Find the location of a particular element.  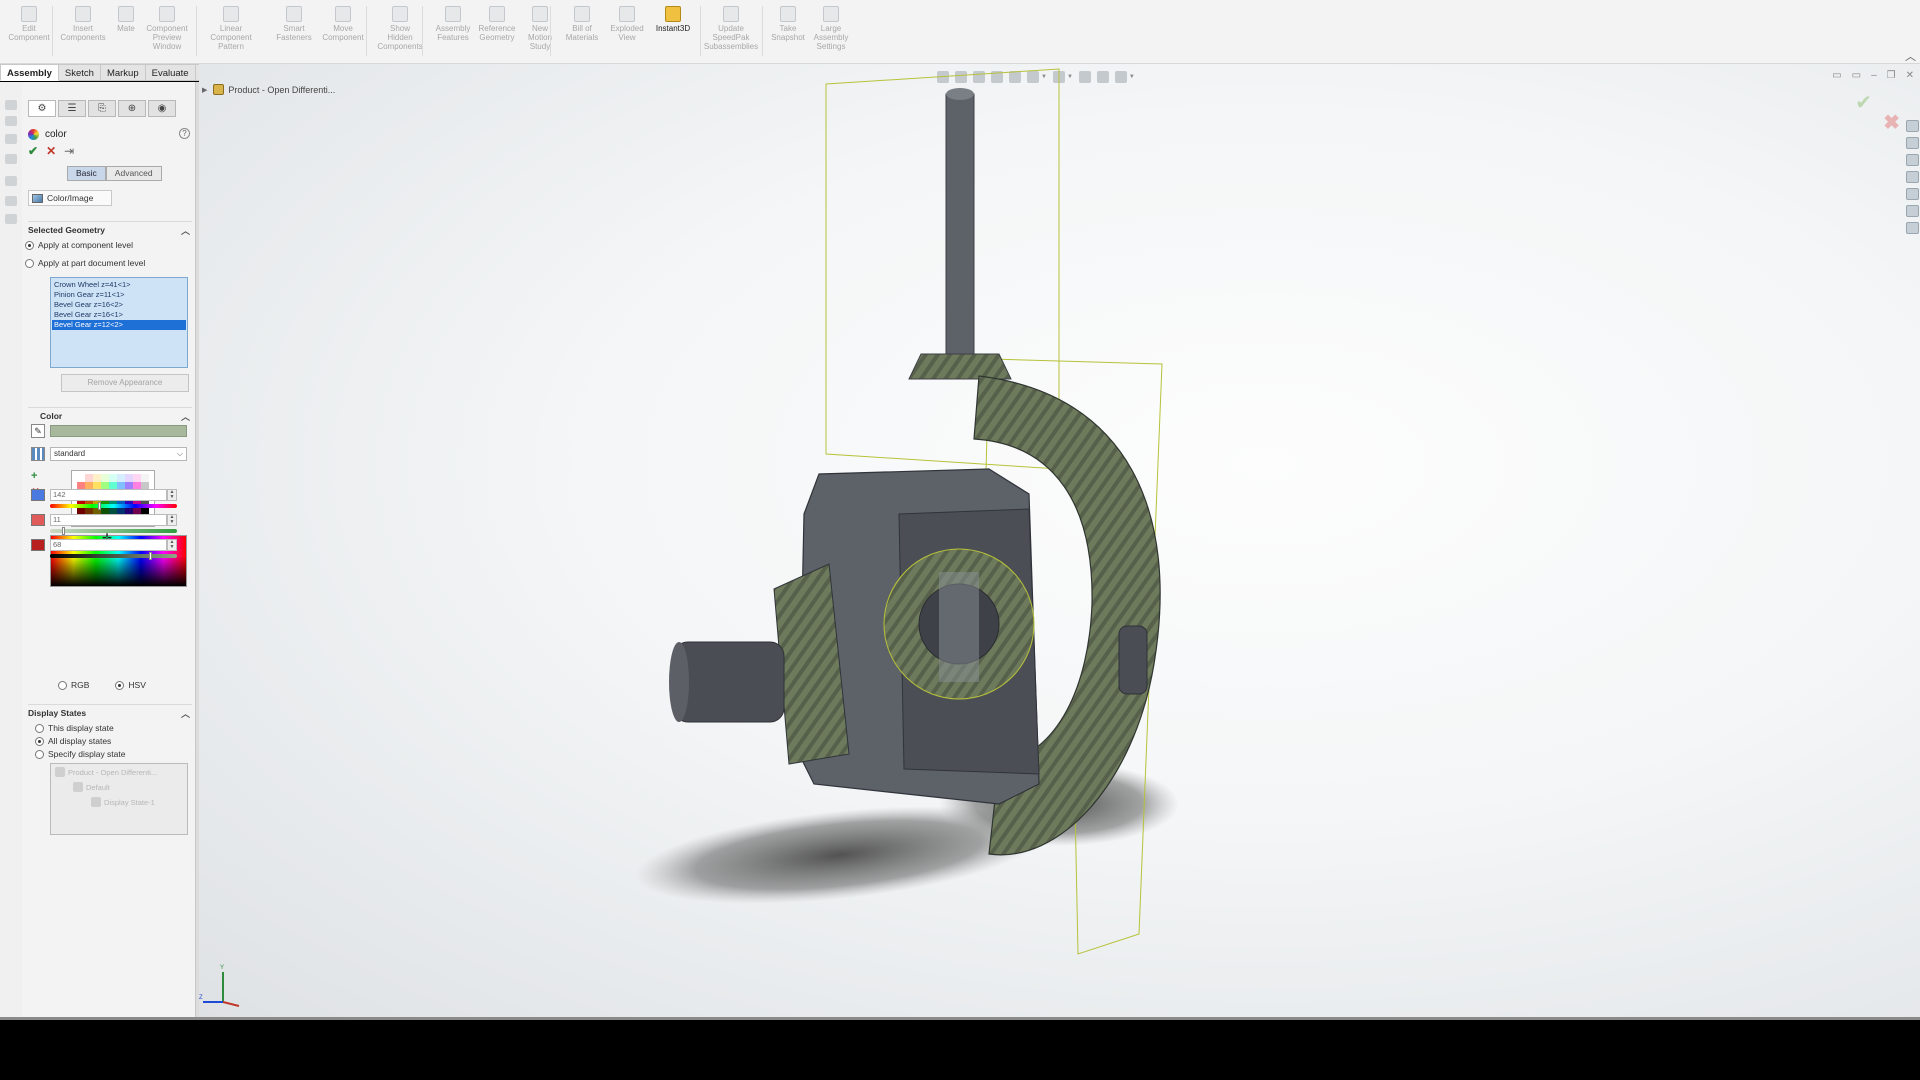

cancel-x-icon: ✕ is located at coordinates (51, 151).